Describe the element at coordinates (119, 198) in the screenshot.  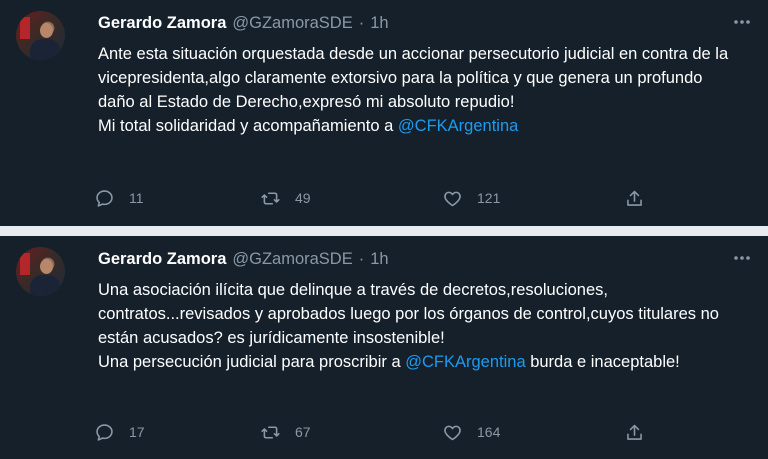
I see `reply-button: 11` at that location.